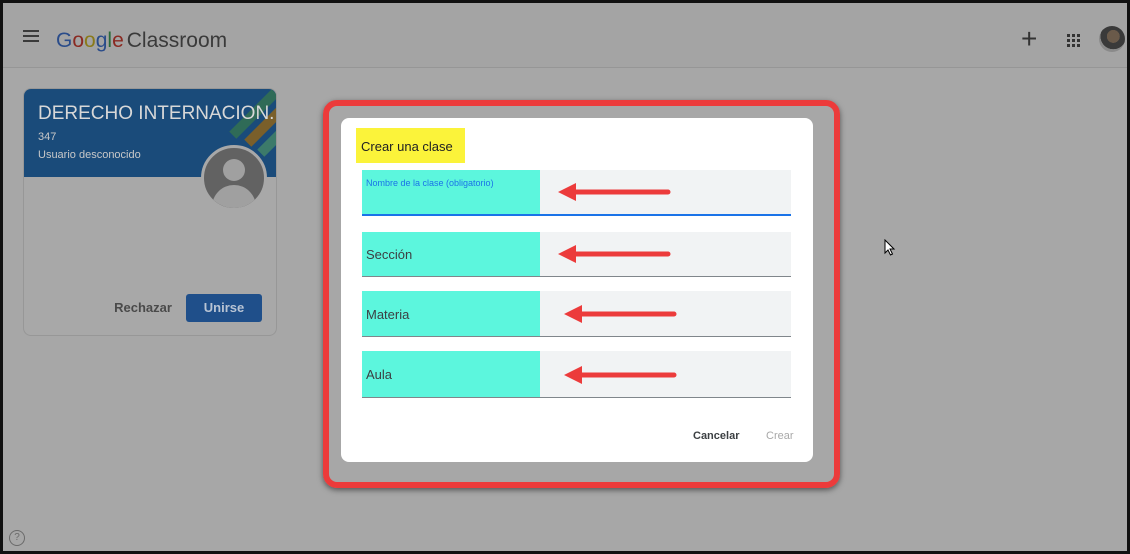 This screenshot has width=1130, height=554. I want to click on class-name-field: Nombre de la clase (obligatorio), so click(576, 193).